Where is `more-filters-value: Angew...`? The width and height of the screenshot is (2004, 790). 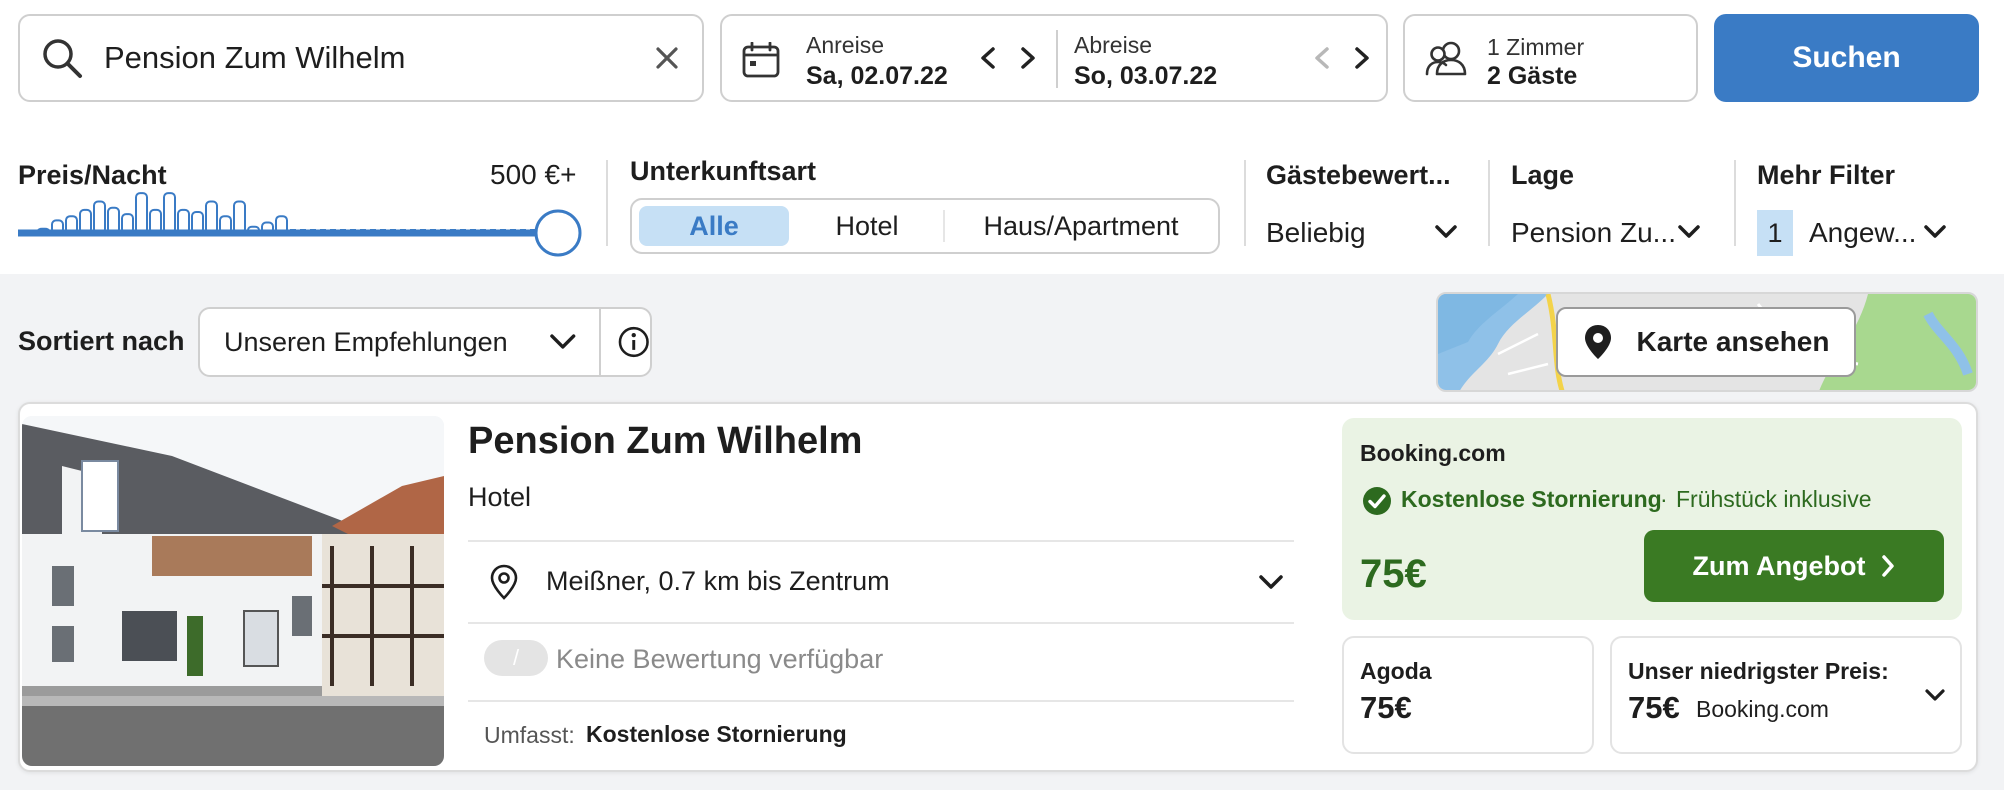 more-filters-value: Angew... is located at coordinates (1863, 232).